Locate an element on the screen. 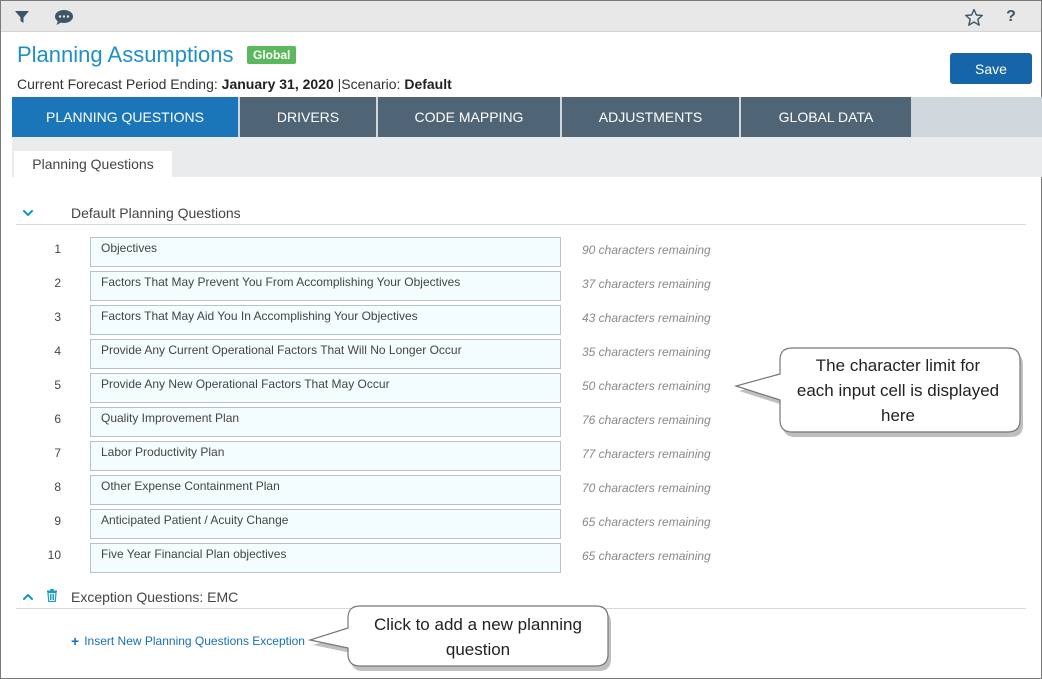  filter-icon is located at coordinates (22, 17).